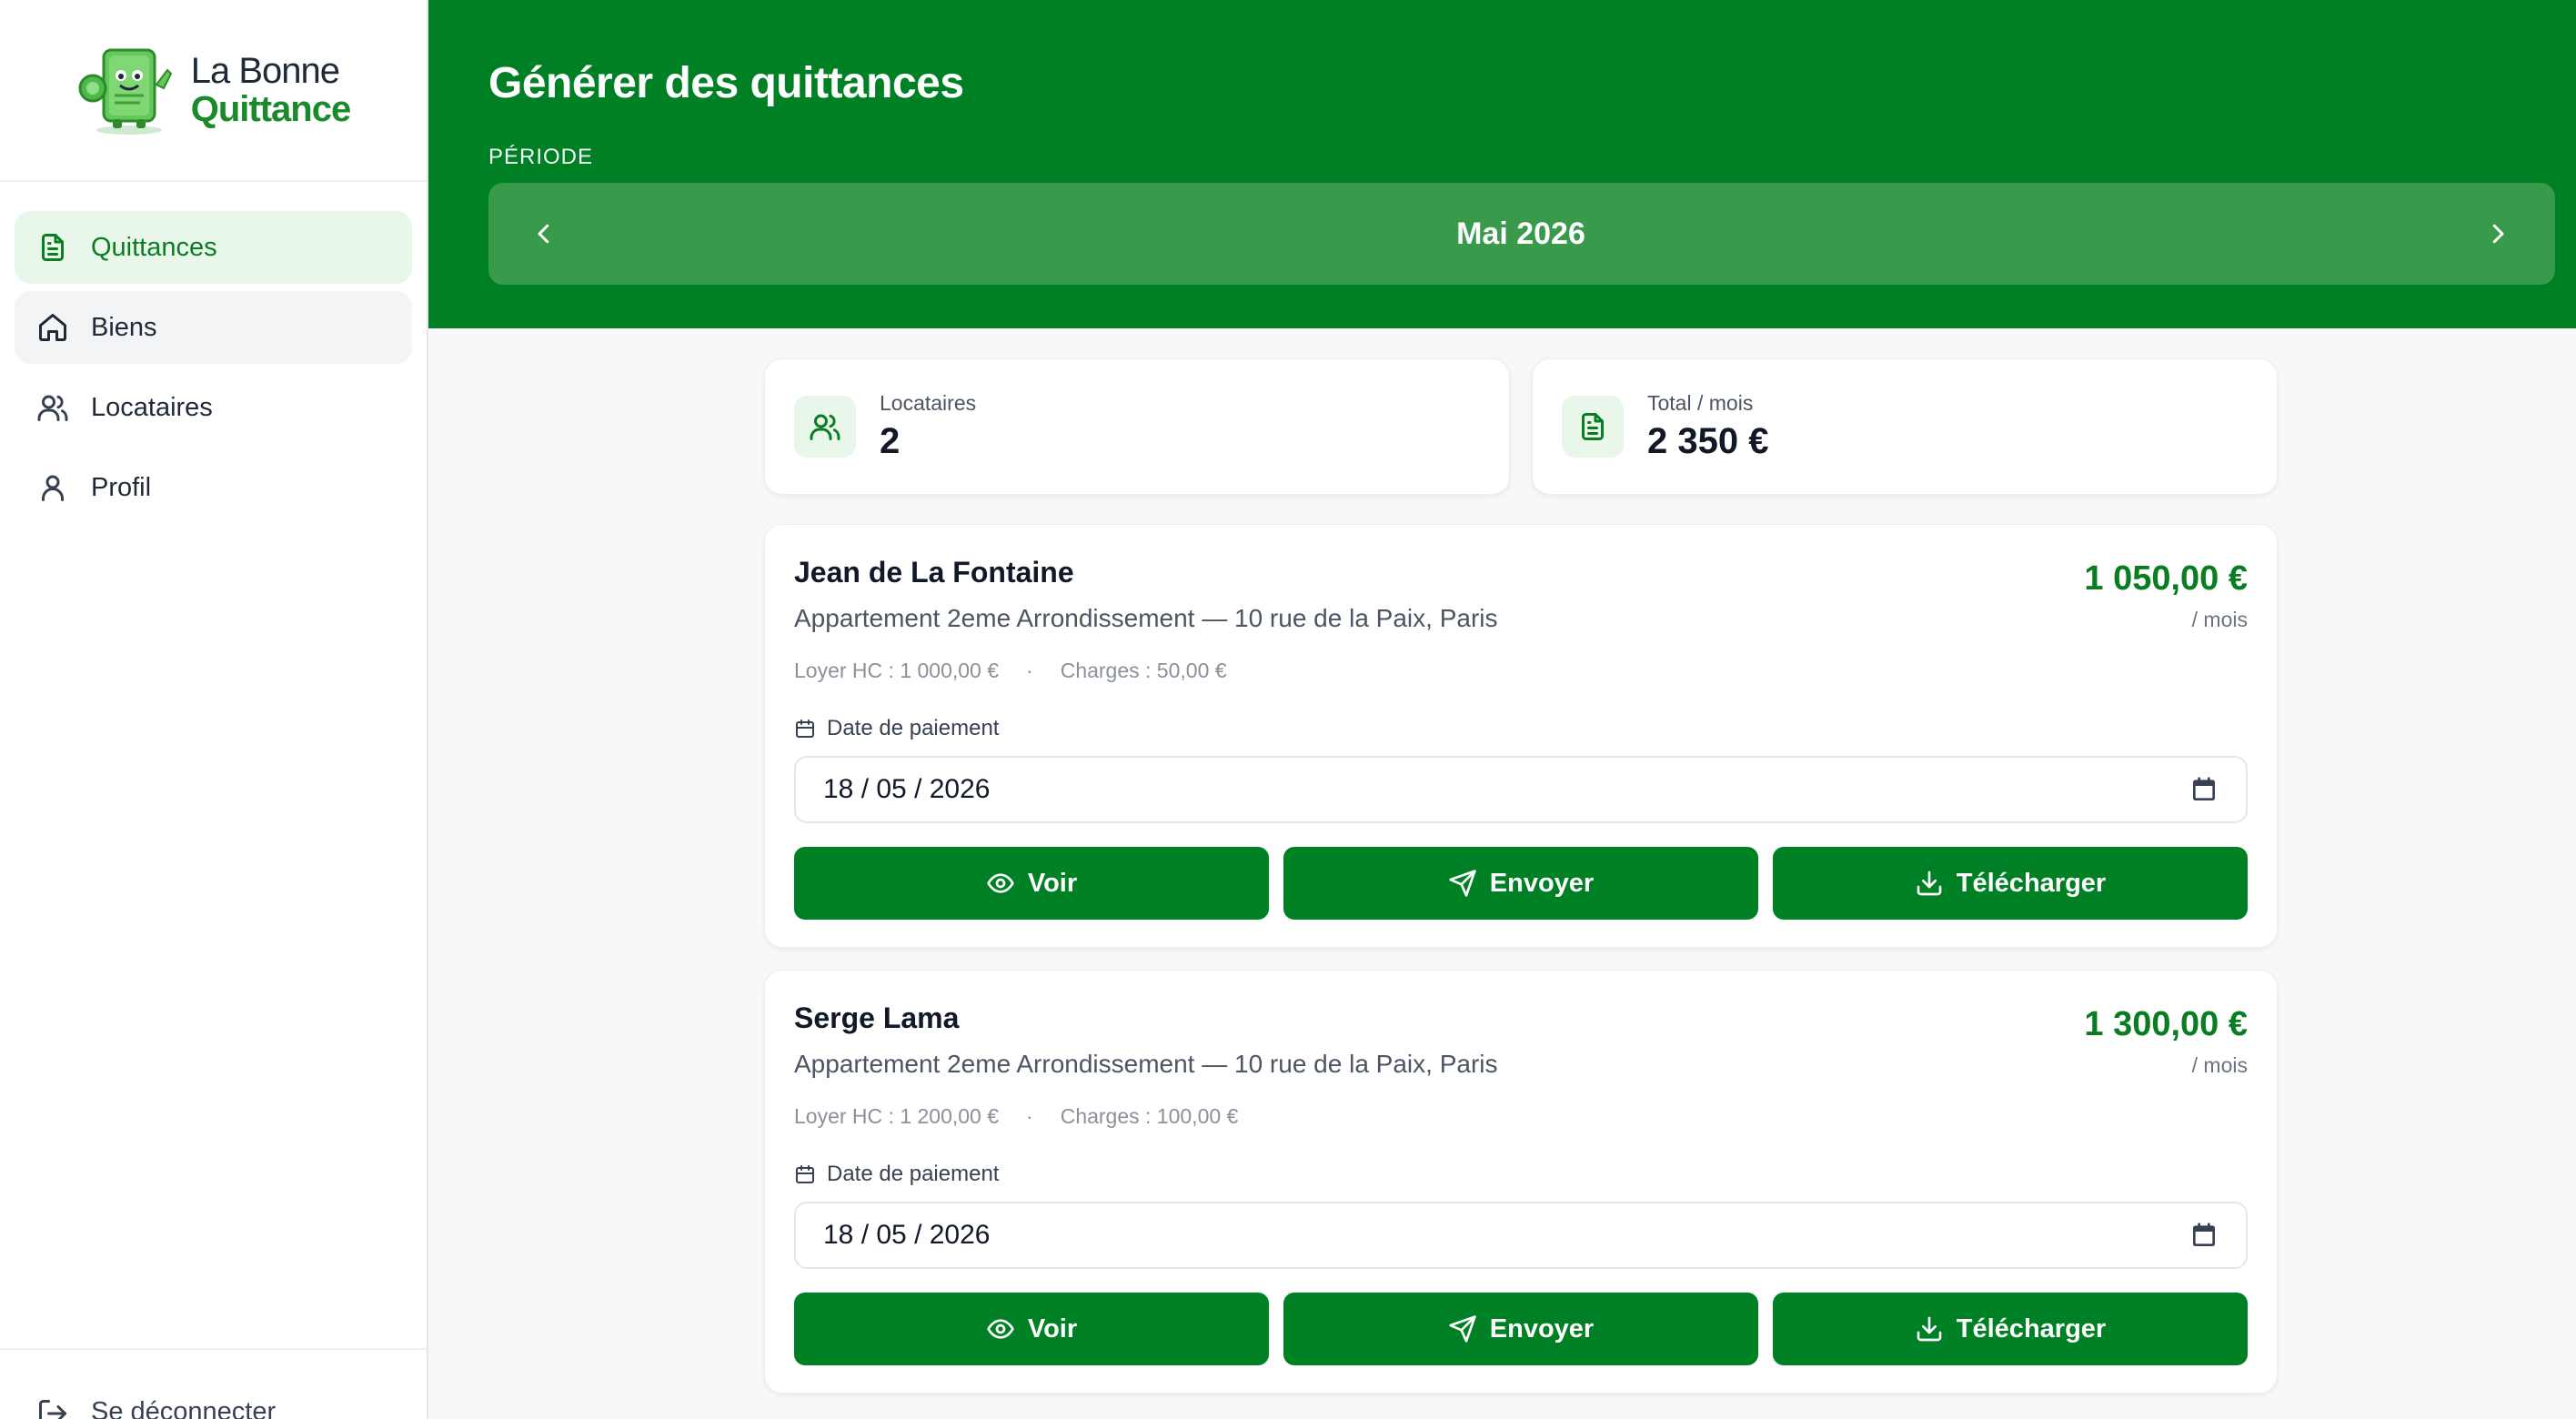 This screenshot has width=2576, height=1419. I want to click on logout-label: Se déconnecter, so click(184, 1408).